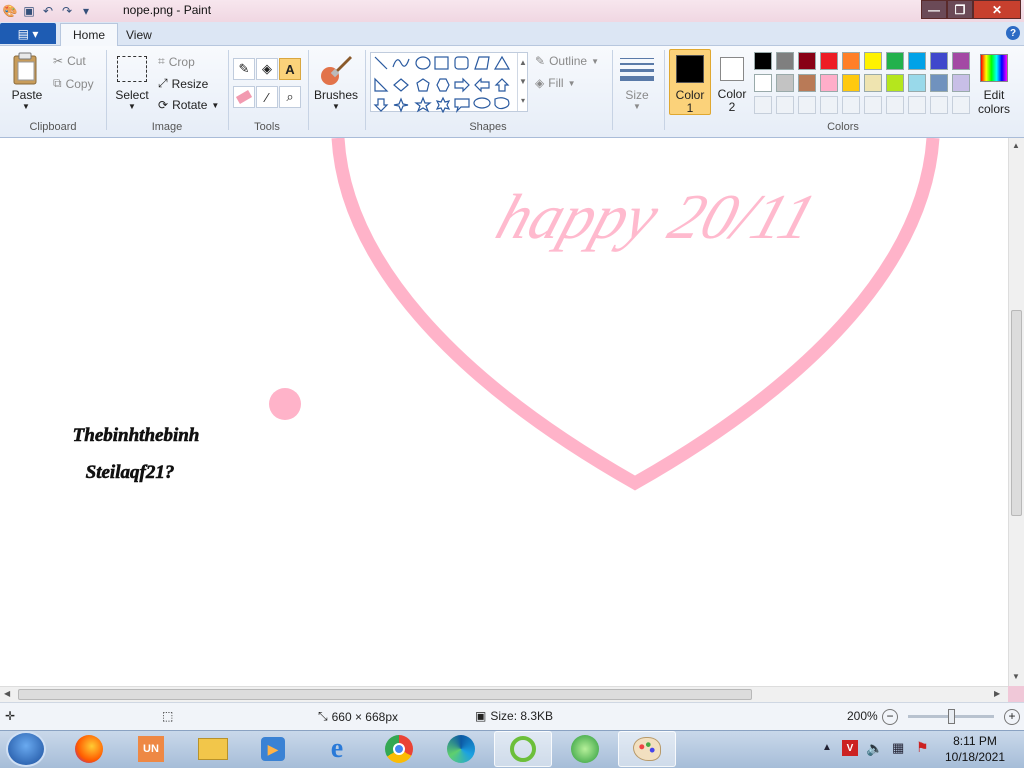  What do you see at coordinates (73, 83) in the screenshot?
I see `copy-button: ⧉ Copy` at bounding box center [73, 83].